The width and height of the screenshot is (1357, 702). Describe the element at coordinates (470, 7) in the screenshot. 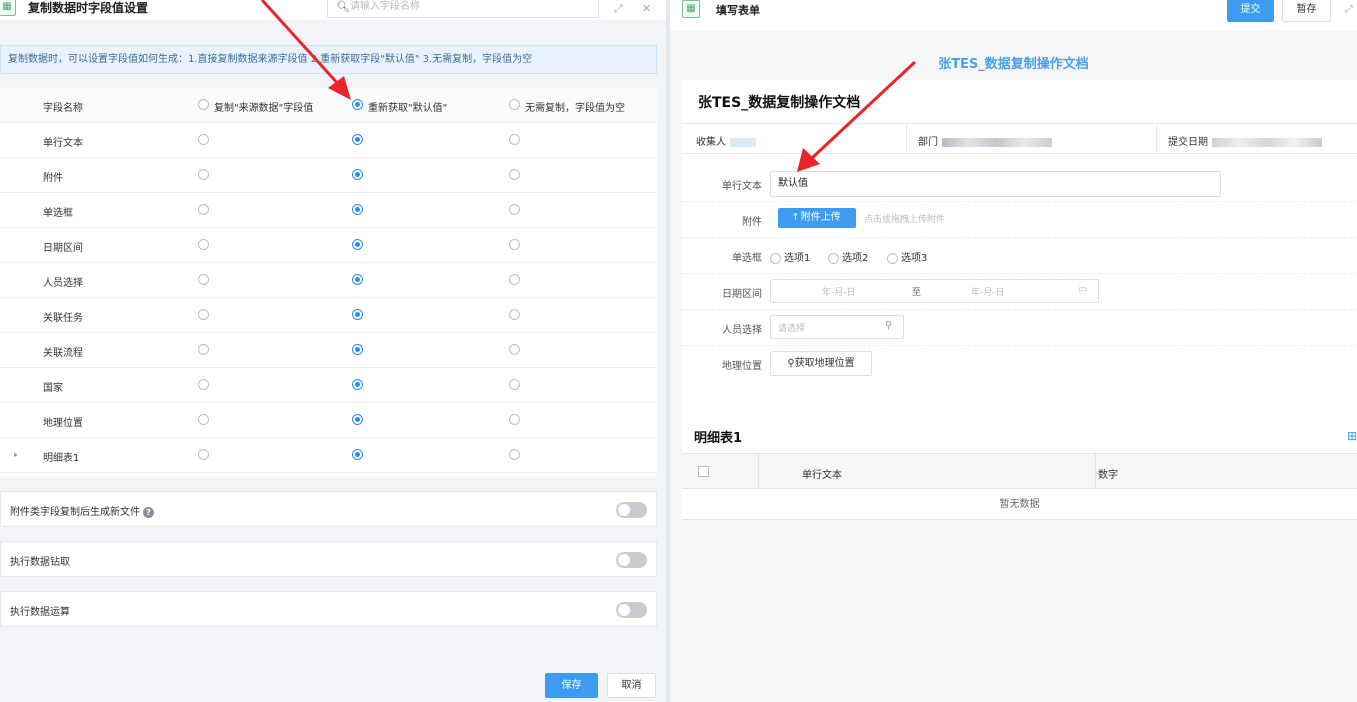

I see `field-search-input` at that location.